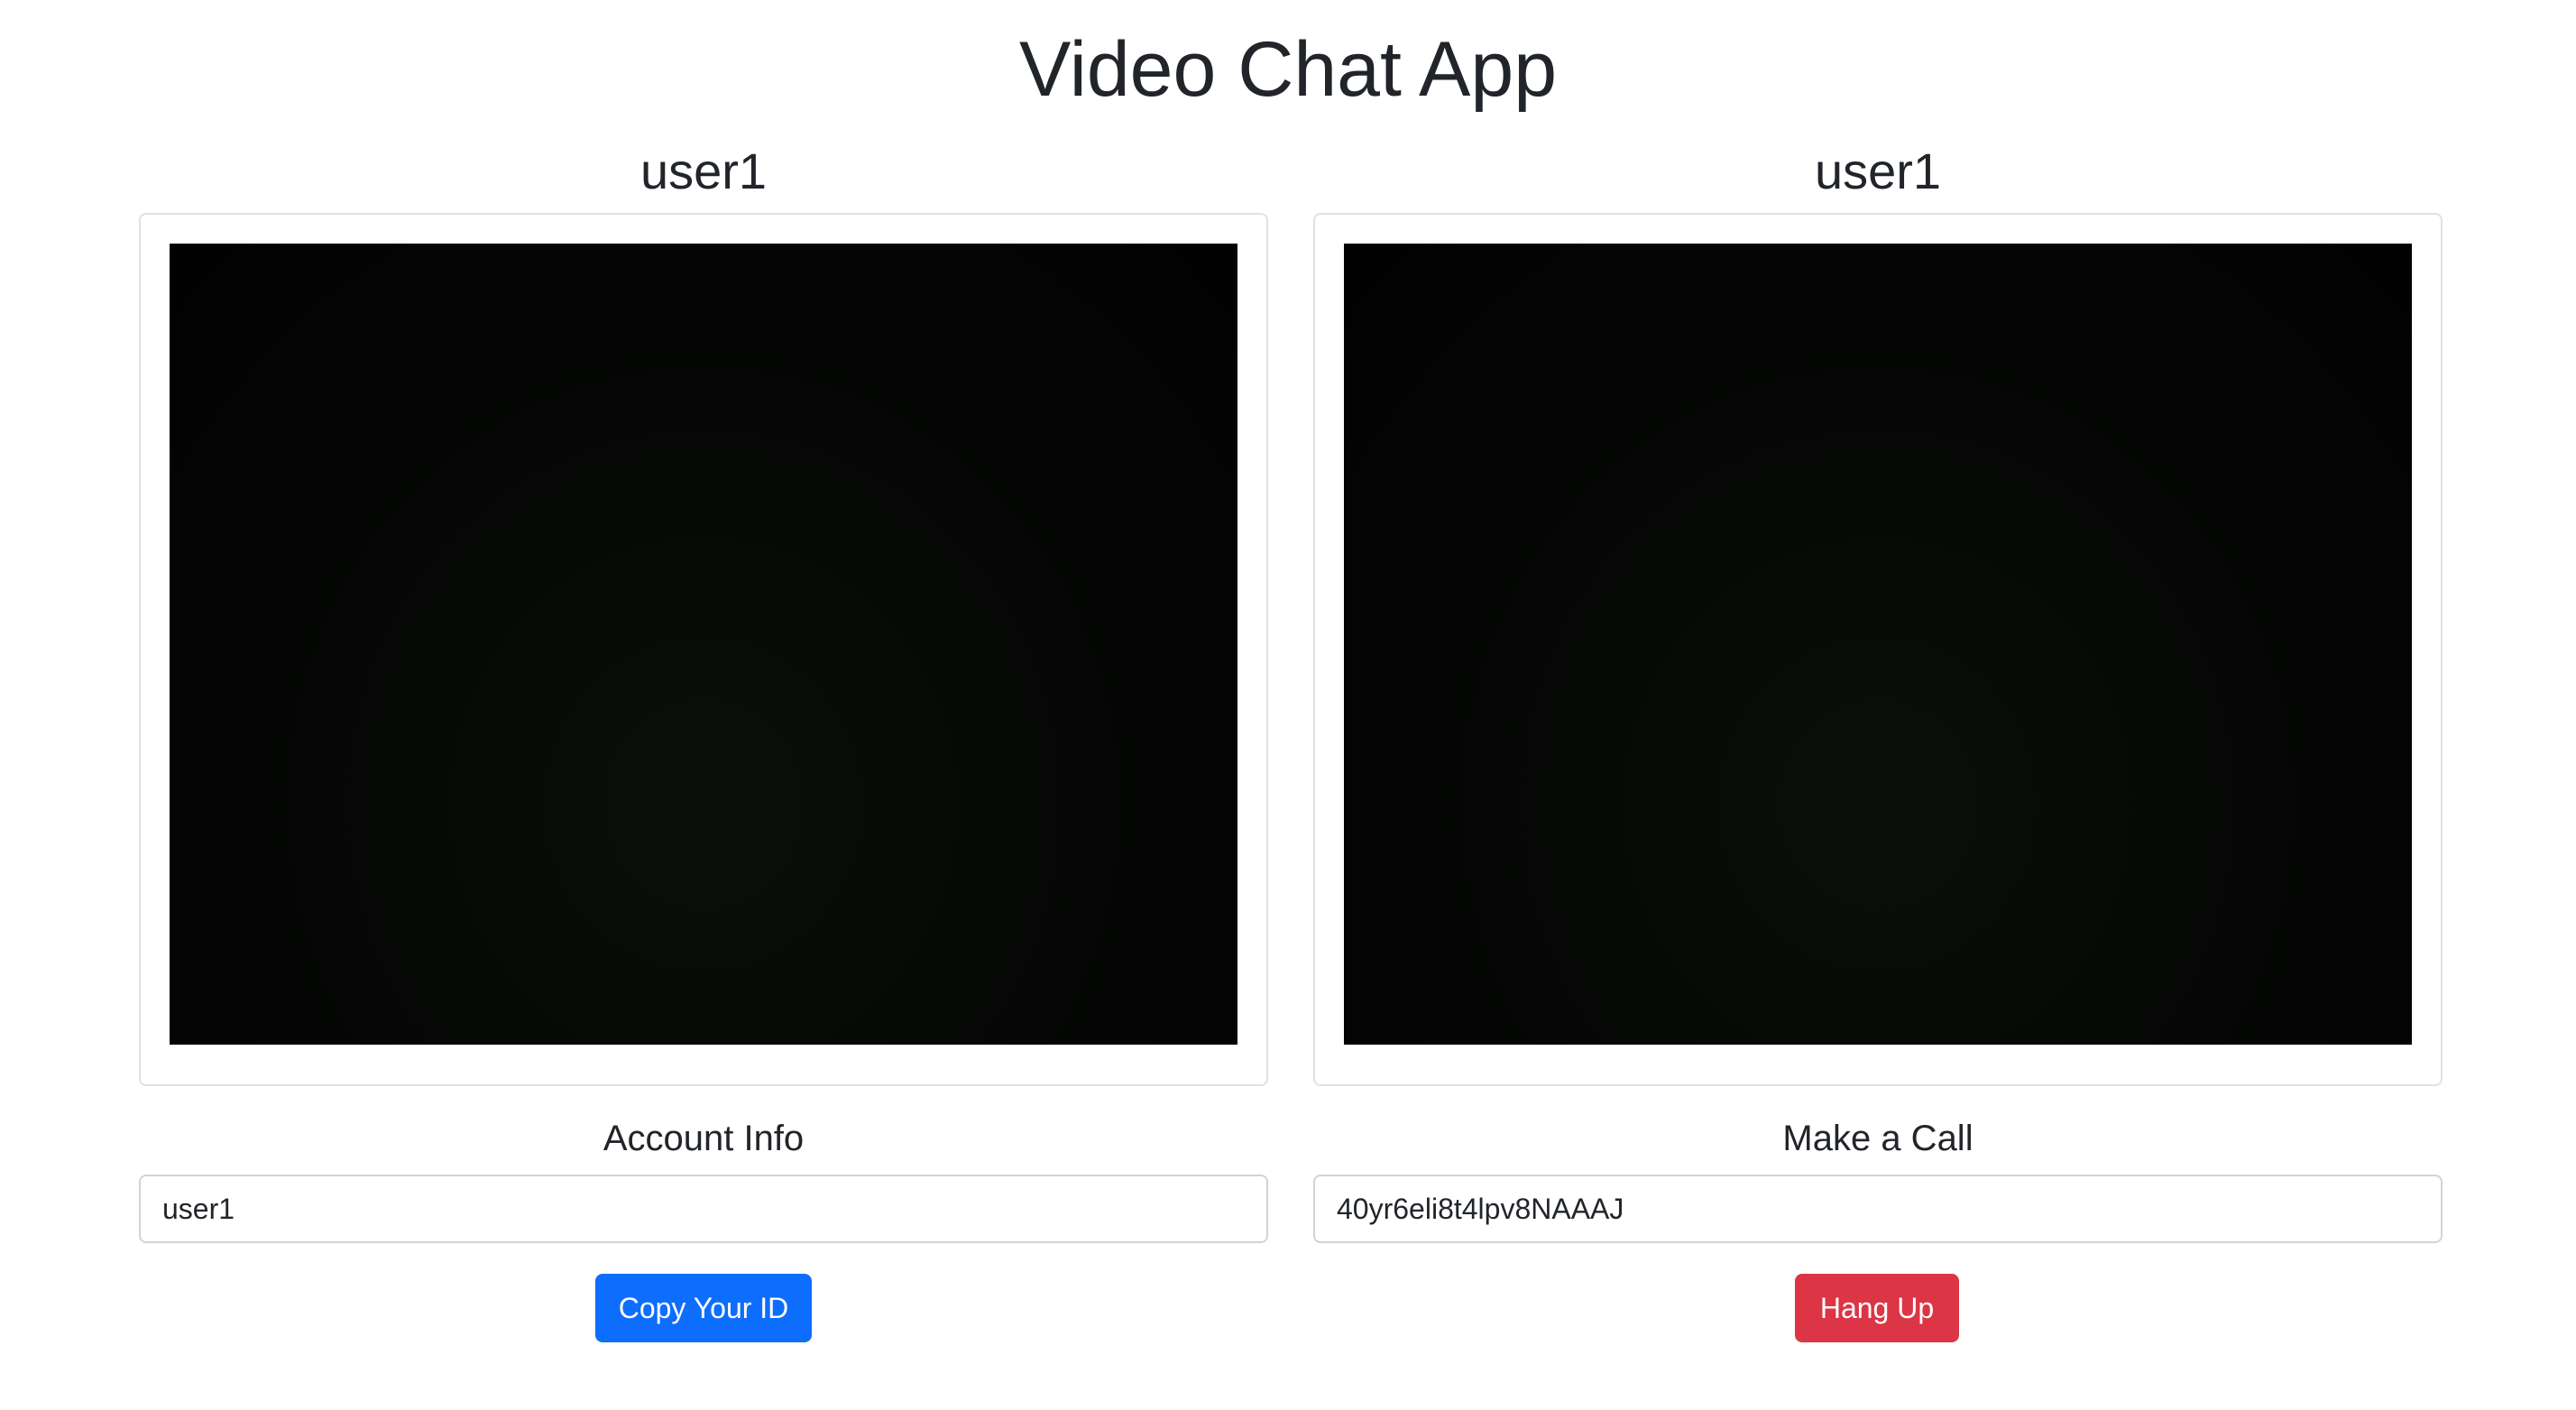 The image size is (2576, 1410). What do you see at coordinates (703, 1209) in the screenshot?
I see `account-id-field` at bounding box center [703, 1209].